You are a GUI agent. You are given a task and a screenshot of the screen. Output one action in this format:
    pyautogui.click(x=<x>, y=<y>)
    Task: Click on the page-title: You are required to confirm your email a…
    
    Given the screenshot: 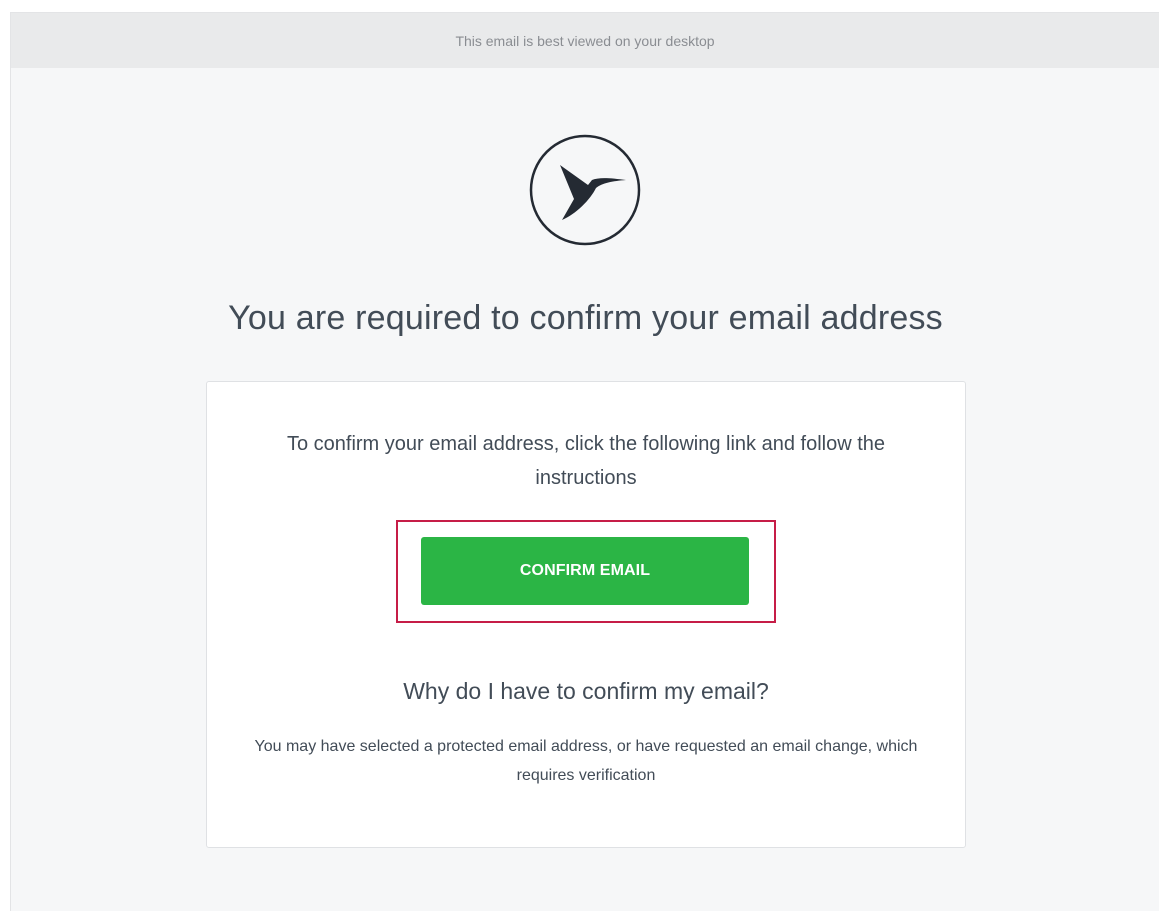 What is the action you would take?
    pyautogui.click(x=585, y=318)
    